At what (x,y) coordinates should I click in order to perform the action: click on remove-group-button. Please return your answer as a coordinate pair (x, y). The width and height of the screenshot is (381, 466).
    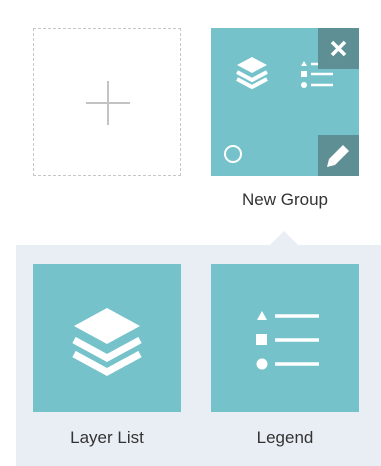
    Looking at the image, I should click on (338, 48).